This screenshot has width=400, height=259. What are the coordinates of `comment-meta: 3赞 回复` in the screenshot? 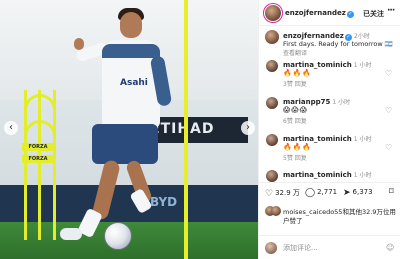 It's located at (295, 83).